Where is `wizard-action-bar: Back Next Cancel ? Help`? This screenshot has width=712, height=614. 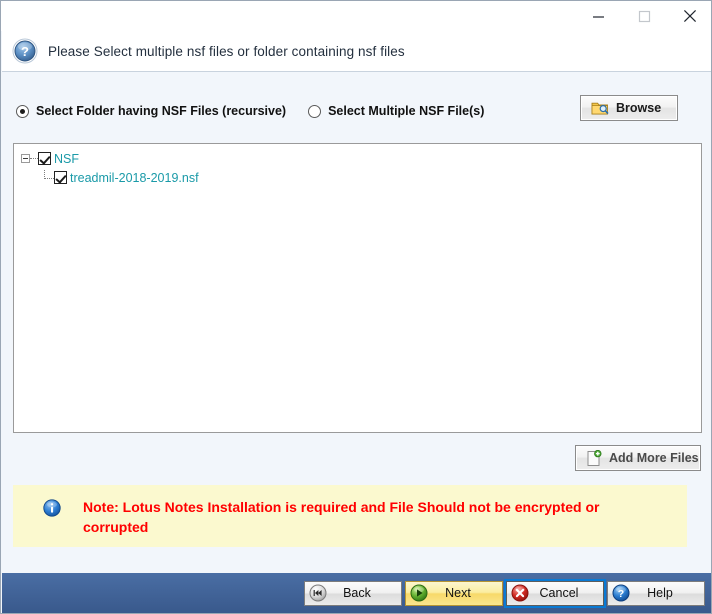
wizard-action-bar: Back Next Cancel ? Help is located at coordinates (356, 593).